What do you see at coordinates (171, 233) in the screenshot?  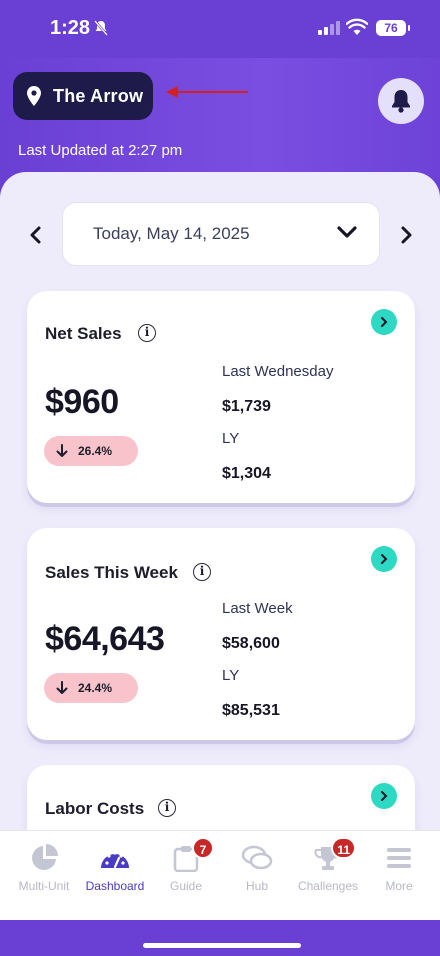 I see `date-label: Today, May 14, 2025` at bounding box center [171, 233].